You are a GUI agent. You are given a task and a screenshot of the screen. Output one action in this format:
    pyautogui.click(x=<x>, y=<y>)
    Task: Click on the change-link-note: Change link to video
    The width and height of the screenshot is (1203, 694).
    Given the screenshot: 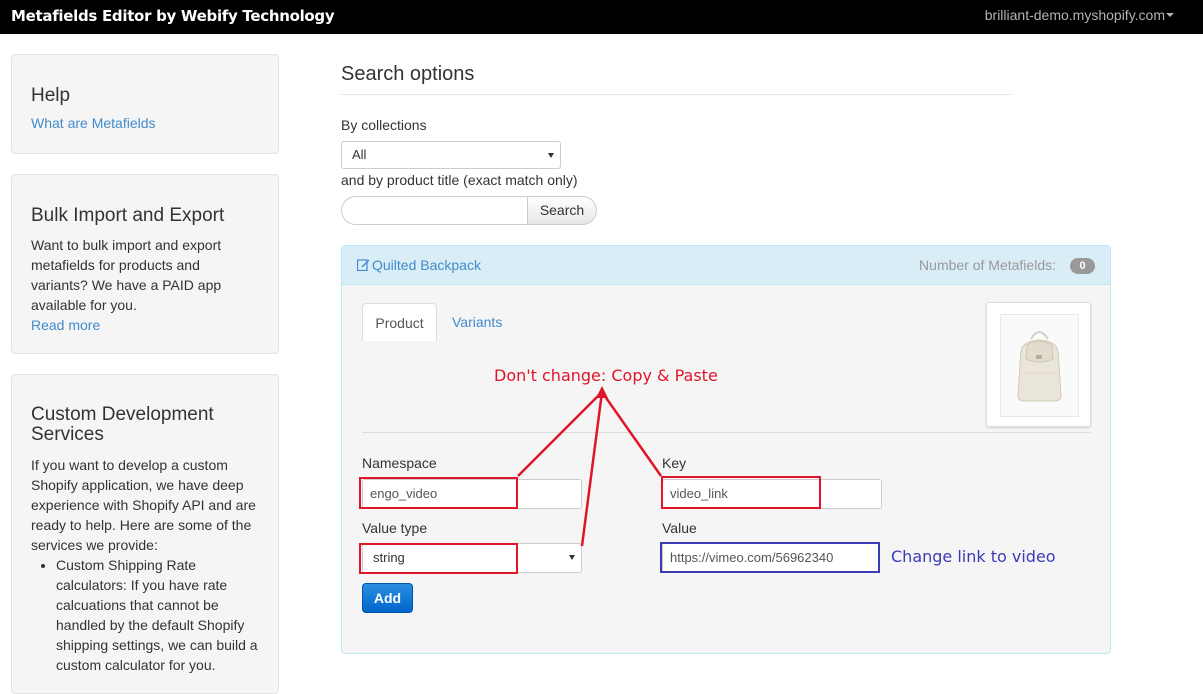 What is the action you would take?
    pyautogui.click(x=973, y=556)
    